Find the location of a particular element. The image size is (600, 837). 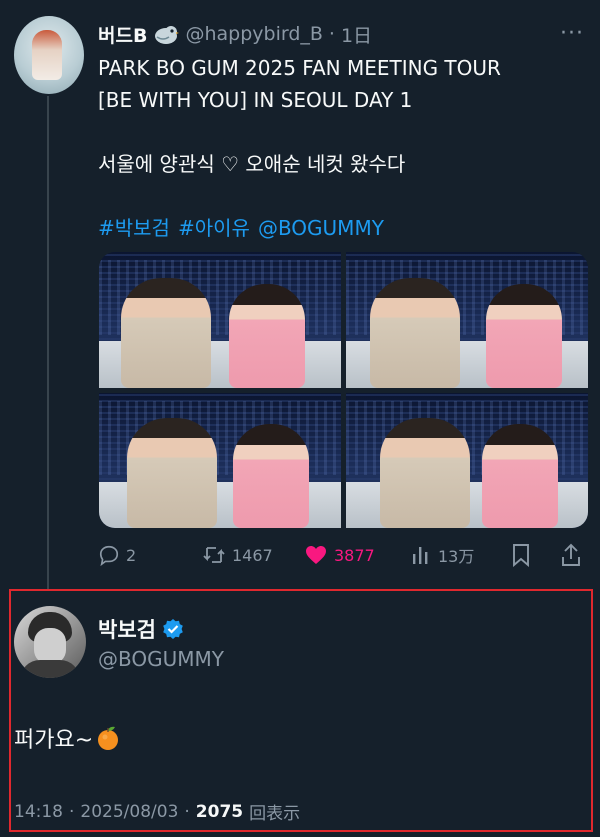

reply-author: 박보검 is located at coordinates (141, 629).